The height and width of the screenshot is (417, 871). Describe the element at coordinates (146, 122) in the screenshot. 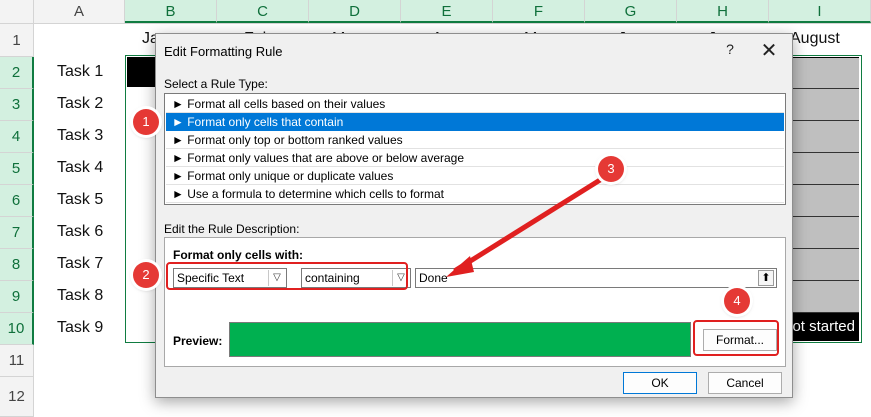

I see `annotation-badge-1: 1` at that location.